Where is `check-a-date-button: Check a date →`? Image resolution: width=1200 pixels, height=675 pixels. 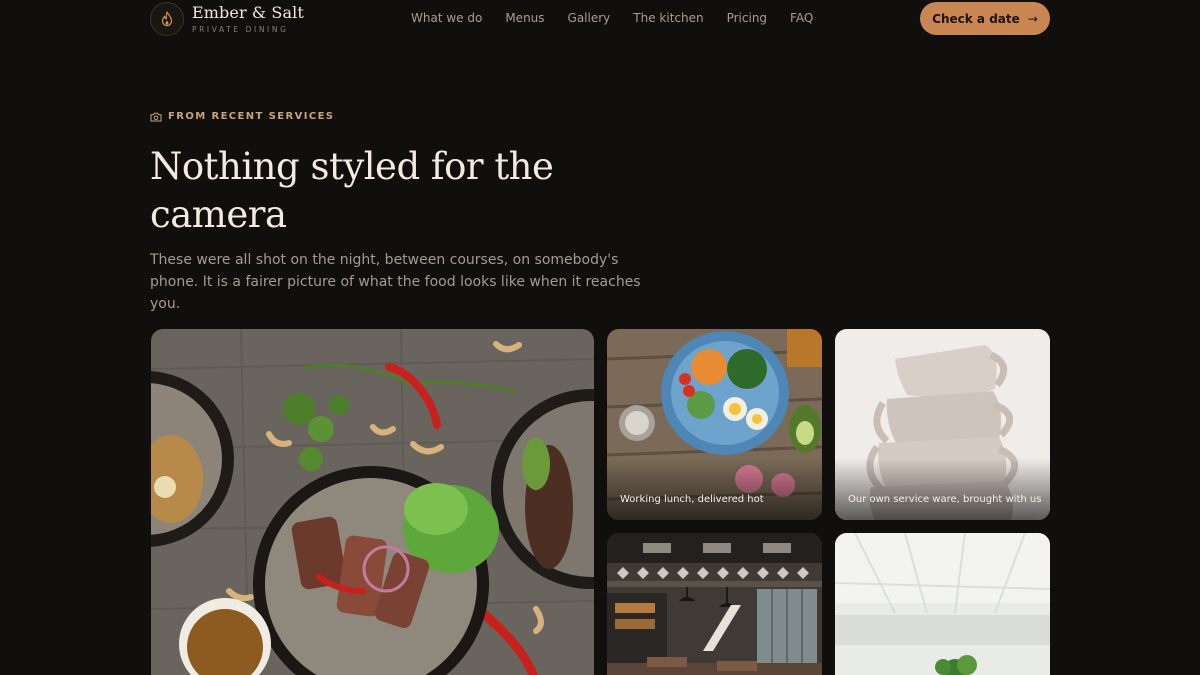
check-a-date-button: Check a date → is located at coordinates (985, 18).